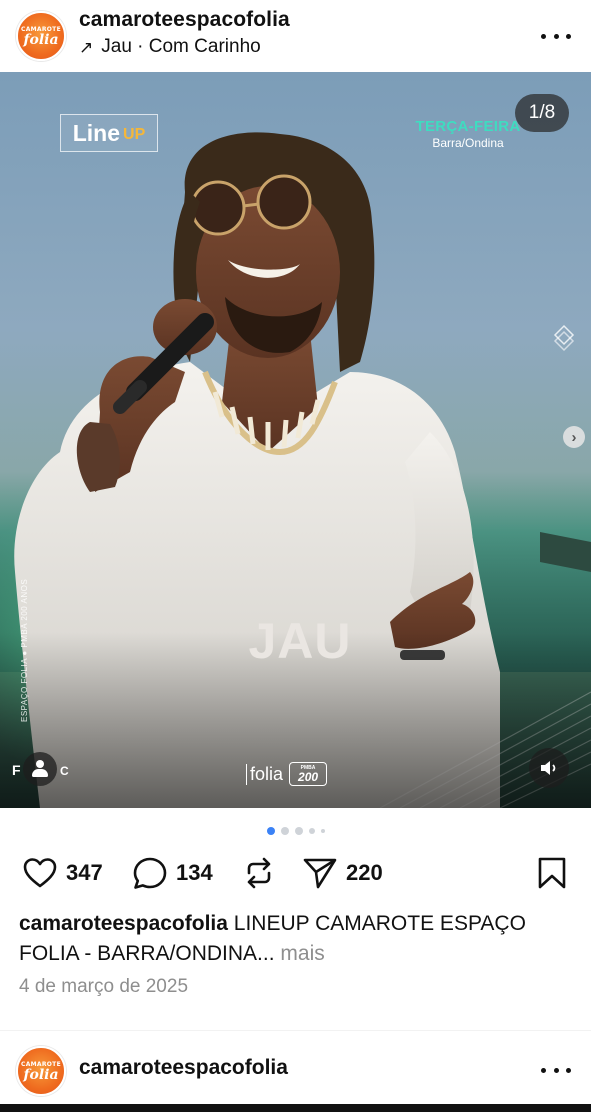  I want to click on diamond-logo-icon, so click(564, 338).